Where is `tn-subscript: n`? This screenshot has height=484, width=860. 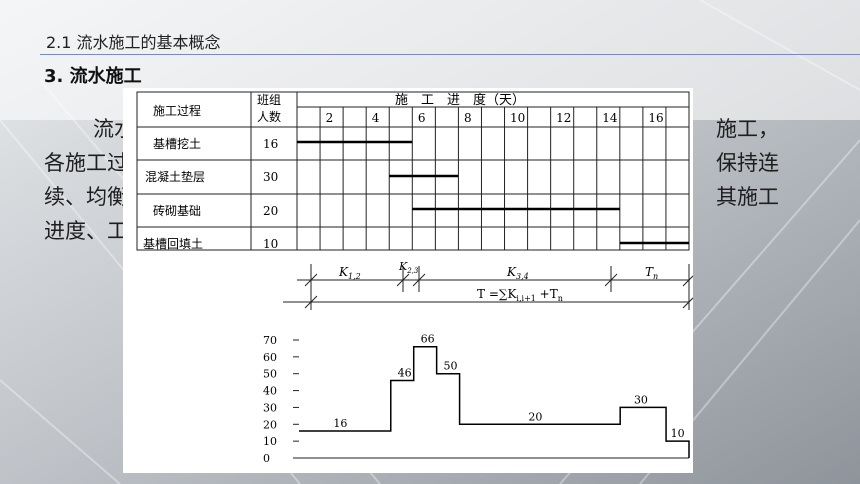 tn-subscript: n is located at coordinates (655, 276).